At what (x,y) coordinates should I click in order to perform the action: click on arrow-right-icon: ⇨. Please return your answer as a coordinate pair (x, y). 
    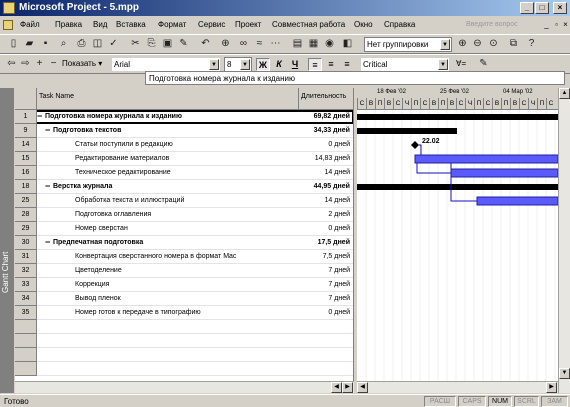
    Looking at the image, I should click on (25, 64).